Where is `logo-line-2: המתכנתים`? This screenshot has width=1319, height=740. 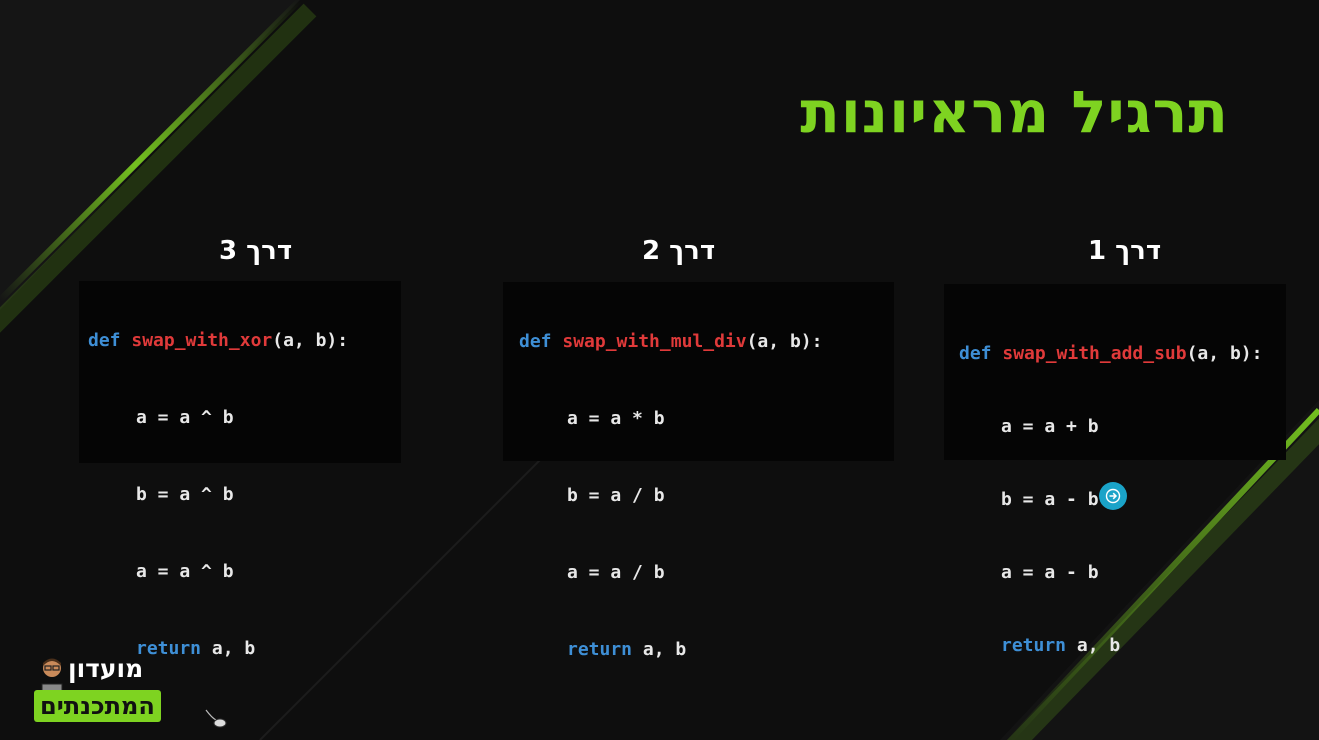
logo-line-2: המתכנתים is located at coordinates (97, 706).